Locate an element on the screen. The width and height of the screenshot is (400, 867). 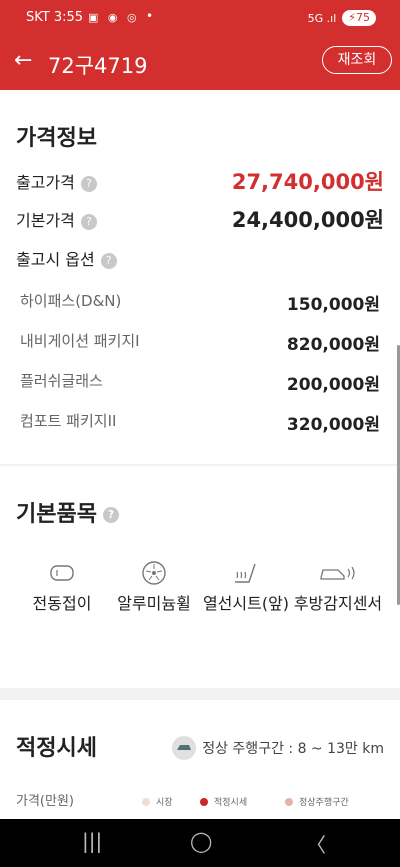
price-info-heading: 가격정보 is located at coordinates (56, 138).